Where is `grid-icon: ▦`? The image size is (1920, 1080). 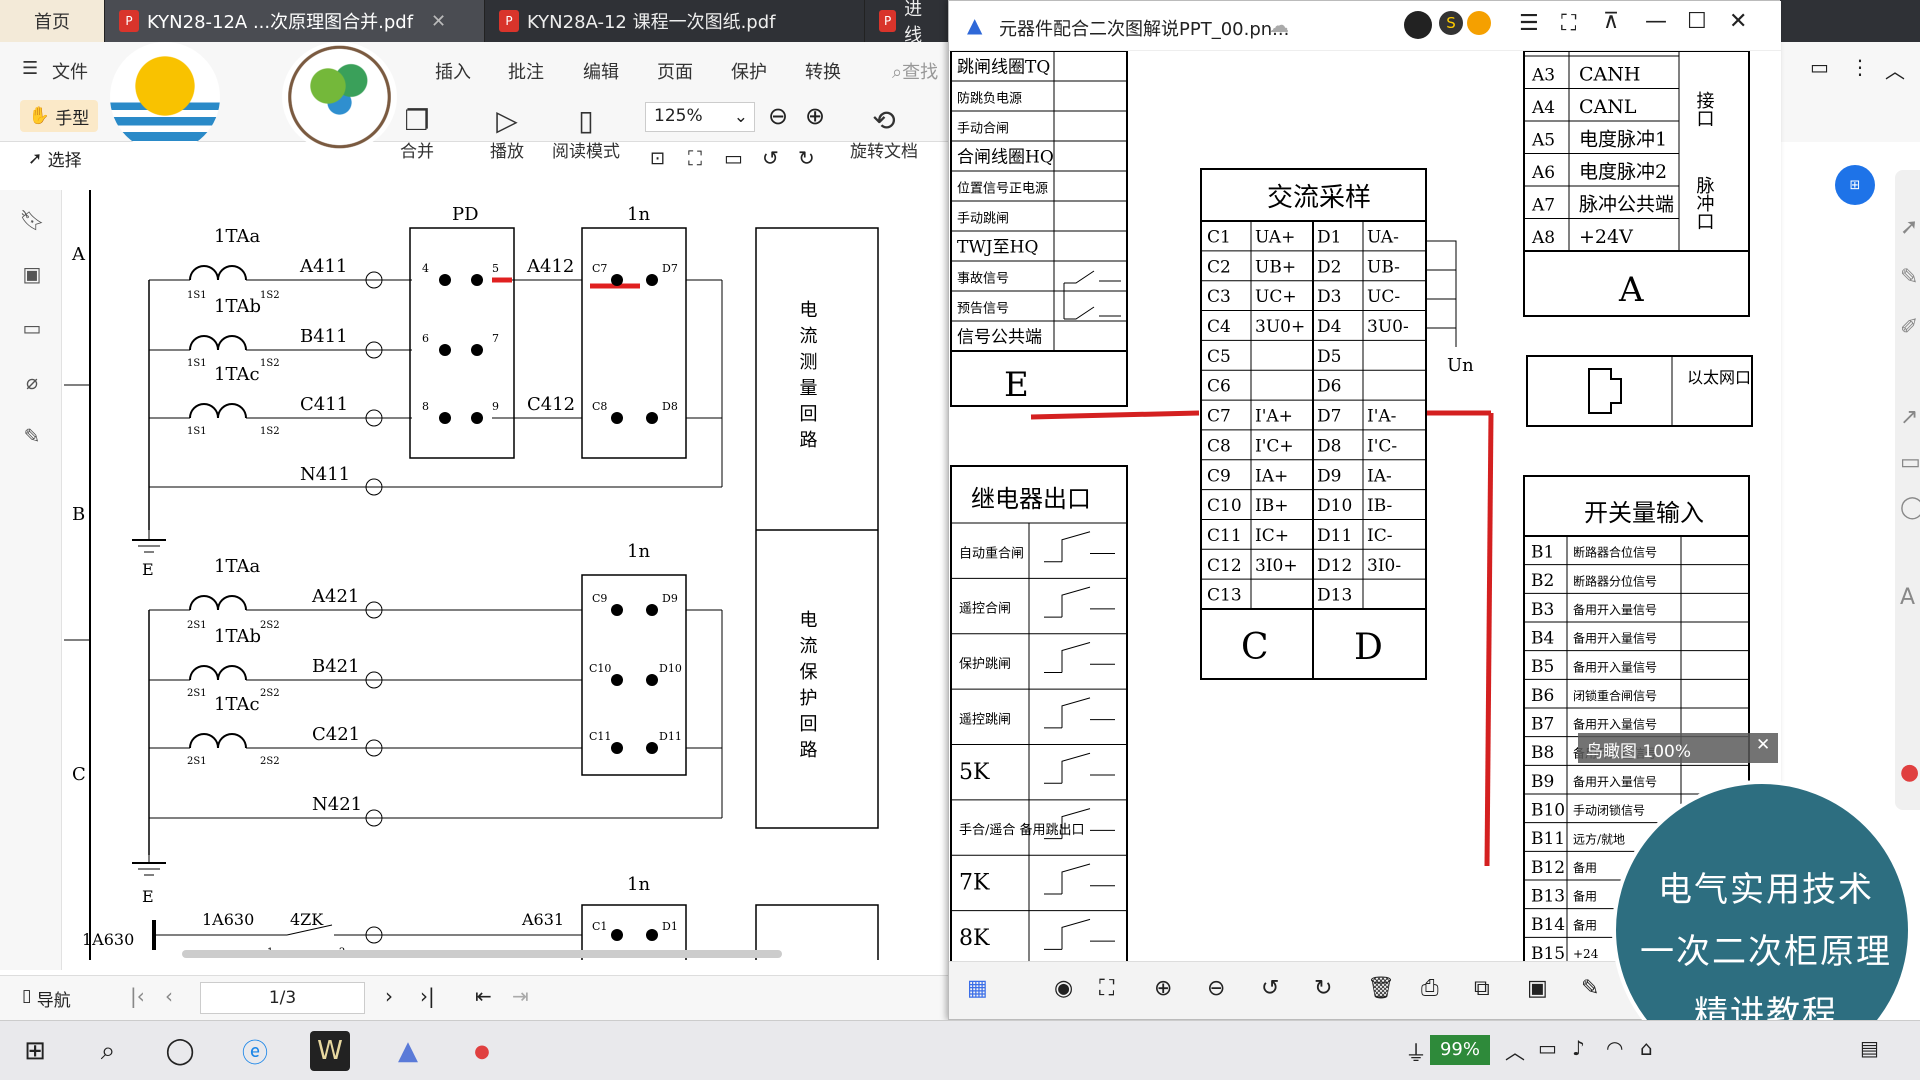 grid-icon: ▦ is located at coordinates (977, 988).